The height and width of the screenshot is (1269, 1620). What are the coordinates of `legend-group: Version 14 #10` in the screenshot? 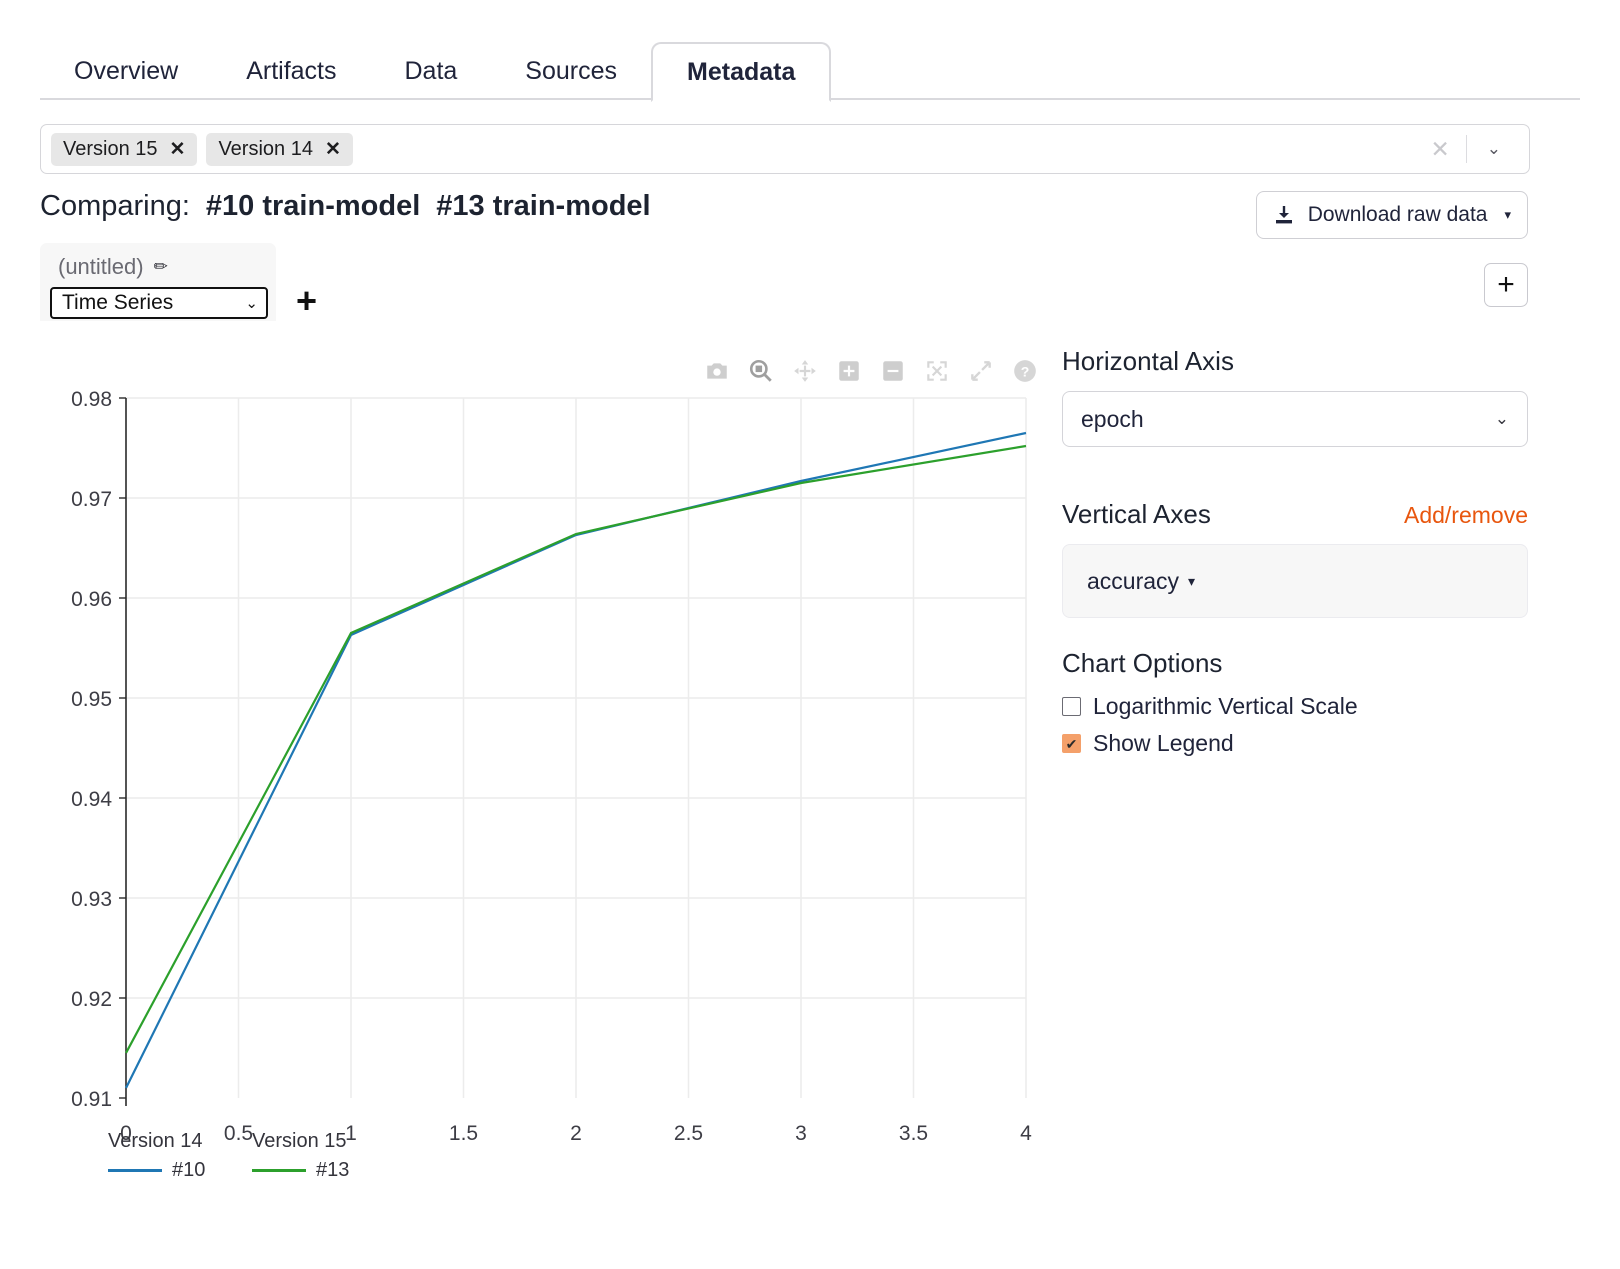 It's located at (171, 1156).